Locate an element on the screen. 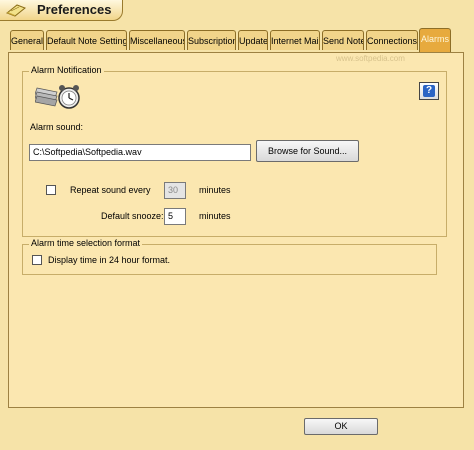  repeat-sound-label: Repeat sound every is located at coordinates (110, 190).